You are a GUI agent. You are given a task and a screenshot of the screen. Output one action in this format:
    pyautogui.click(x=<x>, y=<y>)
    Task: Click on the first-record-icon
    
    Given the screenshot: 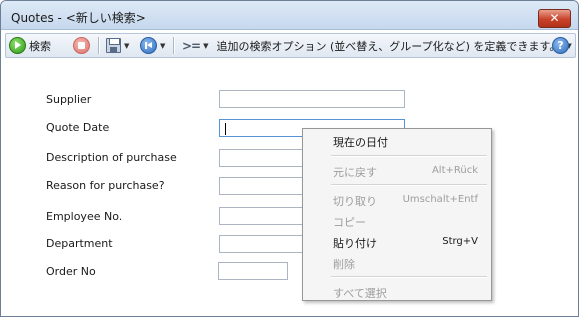 What is the action you would take?
    pyautogui.click(x=148, y=45)
    